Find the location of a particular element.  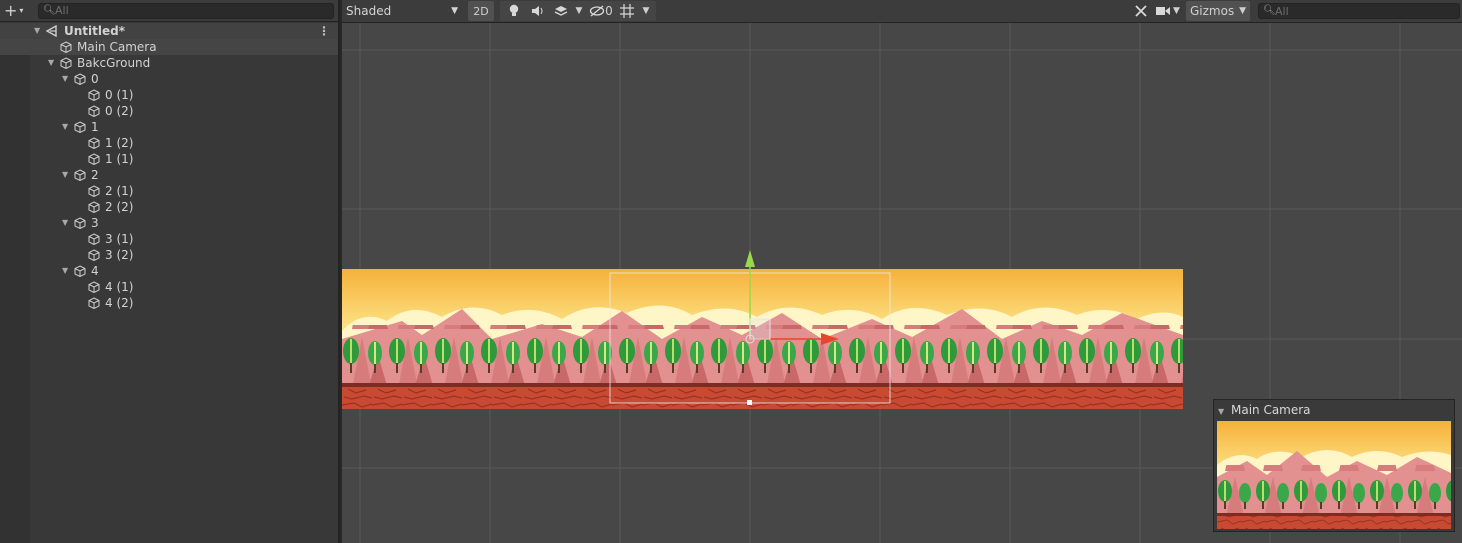

hierarchy-item: ▼ 0 is located at coordinates (169, 79).